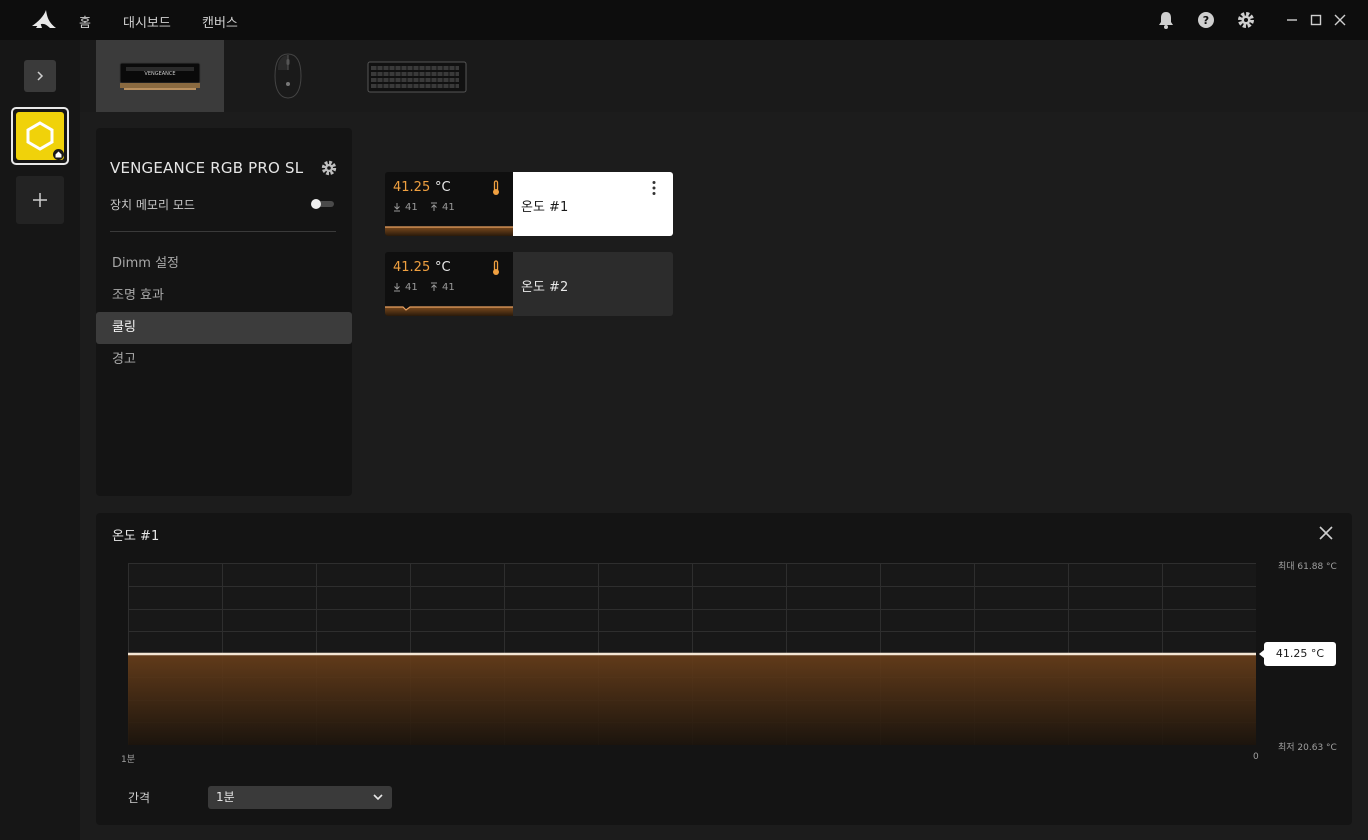  I want to click on mouse-icon, so click(288, 76).